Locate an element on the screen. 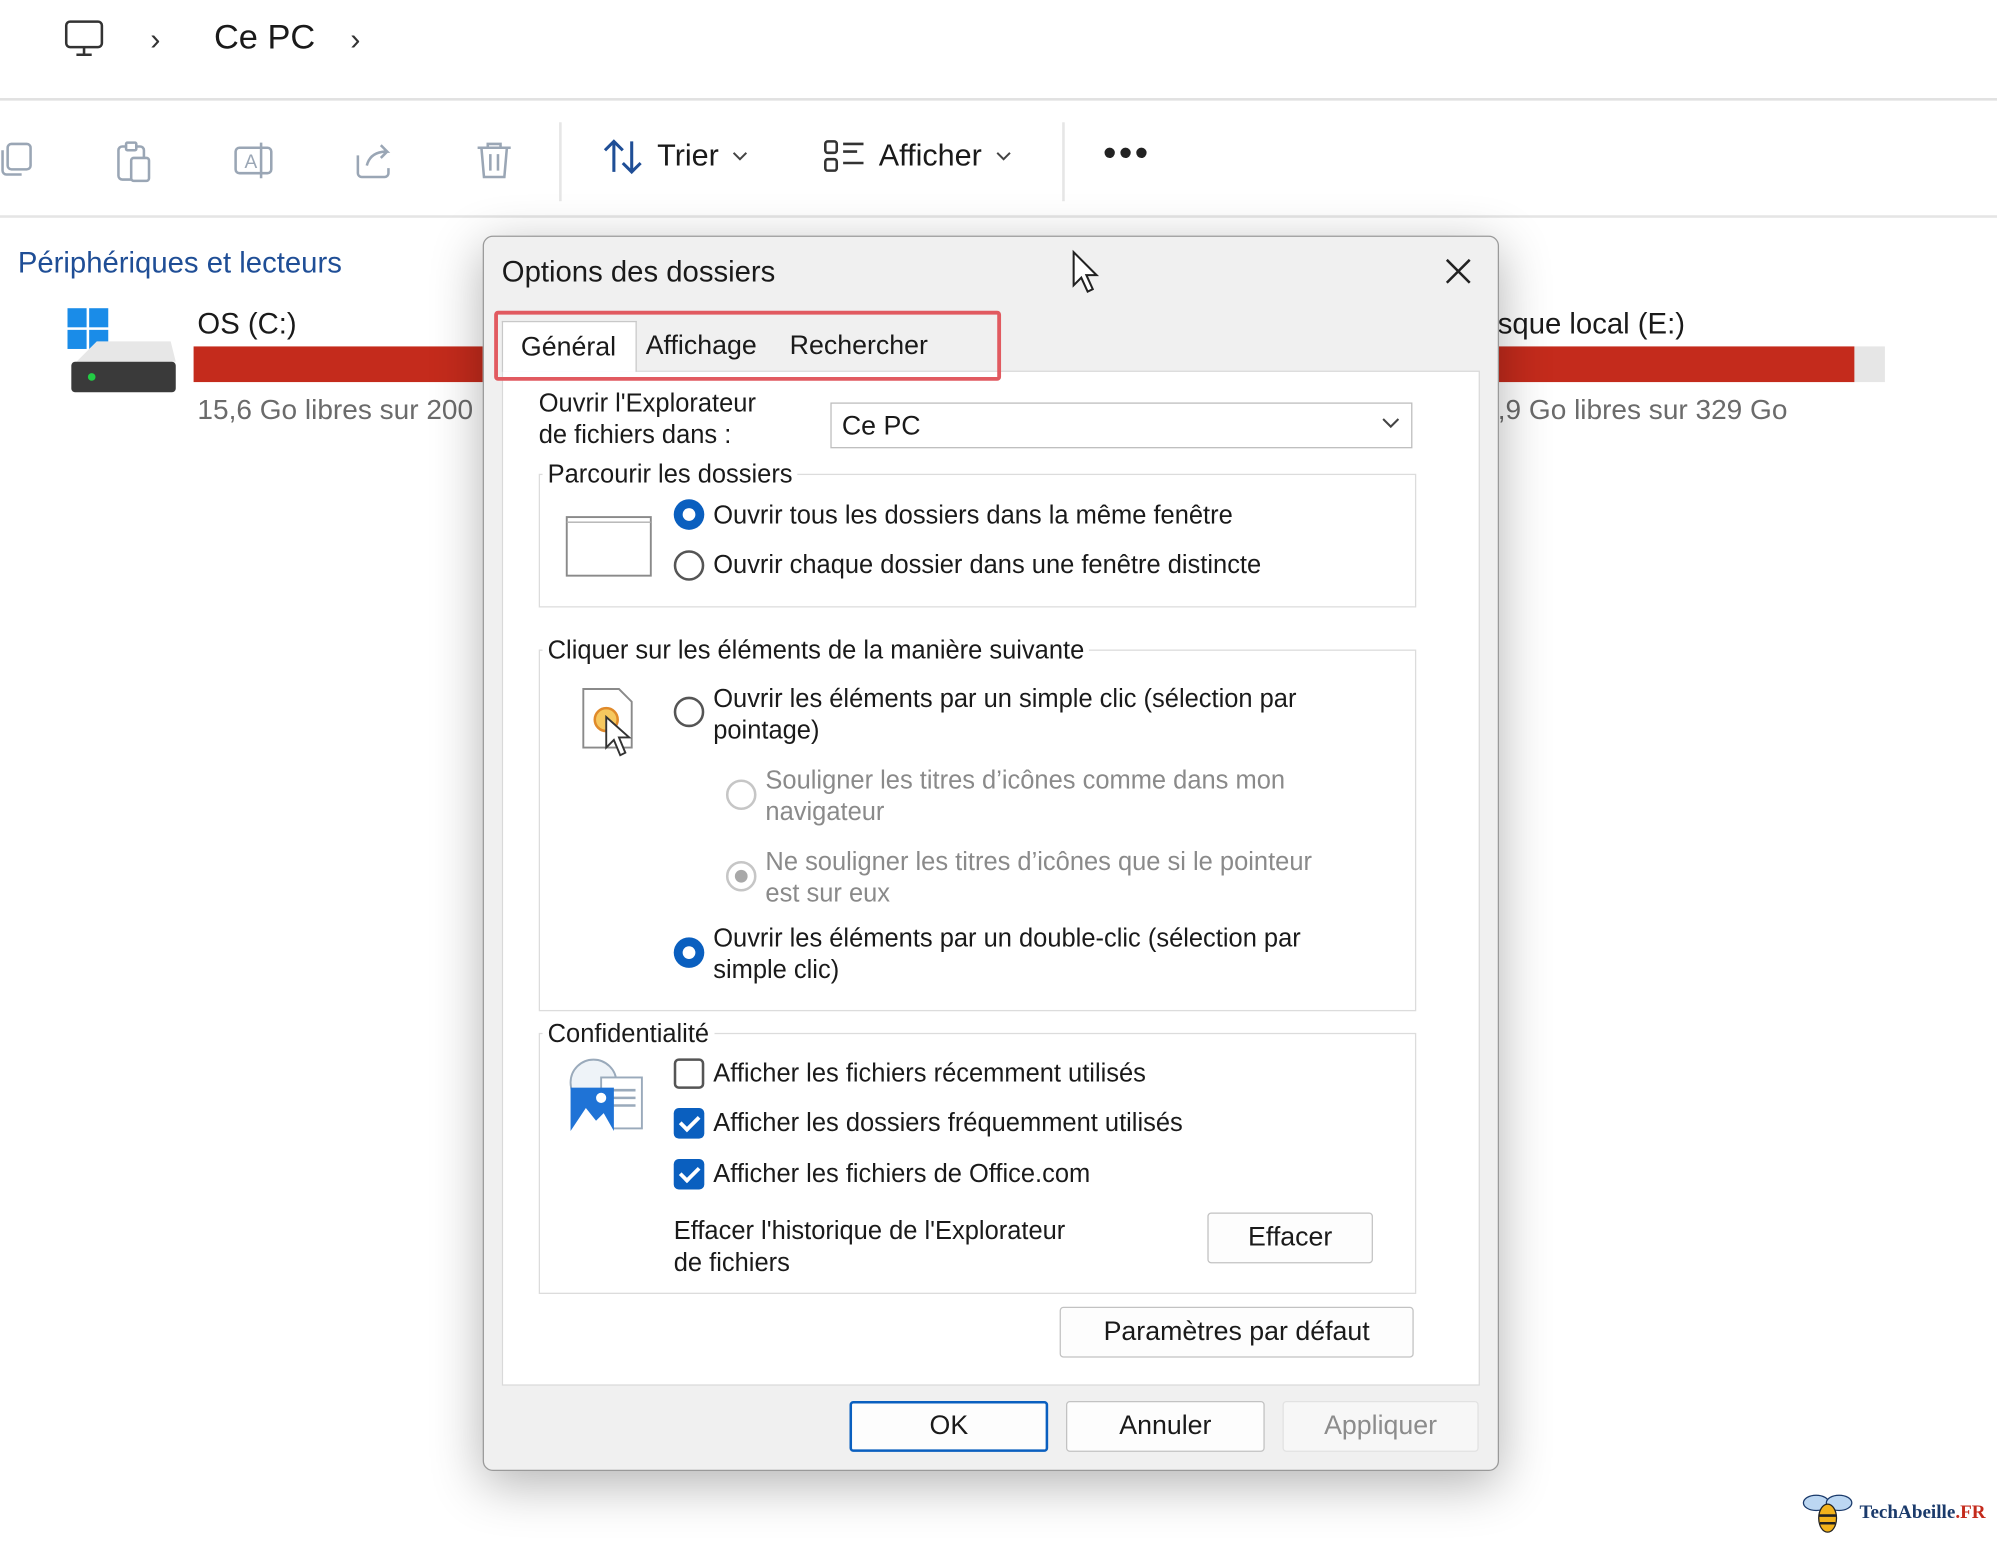 The image size is (1997, 1550). radio-separate-window is located at coordinates (689, 565).